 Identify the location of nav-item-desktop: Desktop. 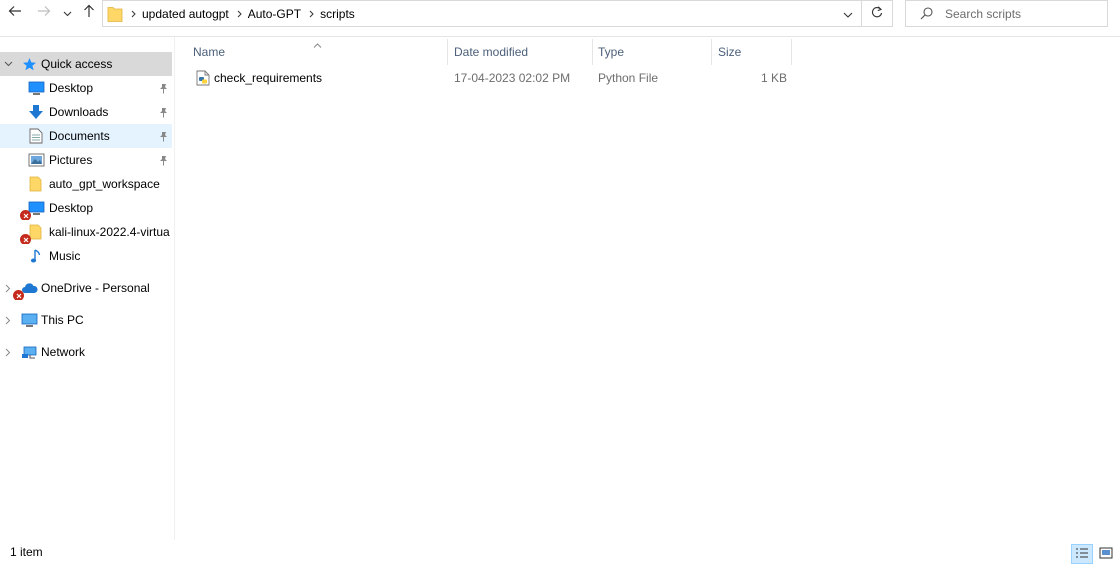
(86, 88).